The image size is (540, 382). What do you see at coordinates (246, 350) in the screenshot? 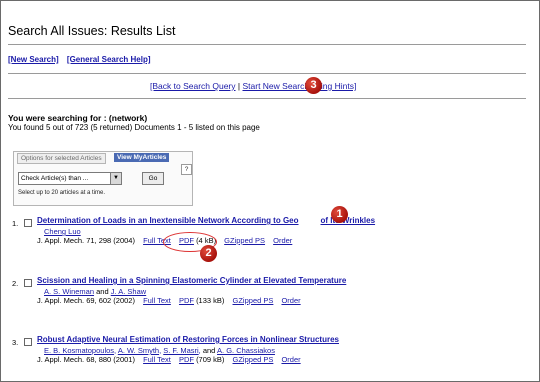
I see `author-link: A. G. Chassiakos` at bounding box center [246, 350].